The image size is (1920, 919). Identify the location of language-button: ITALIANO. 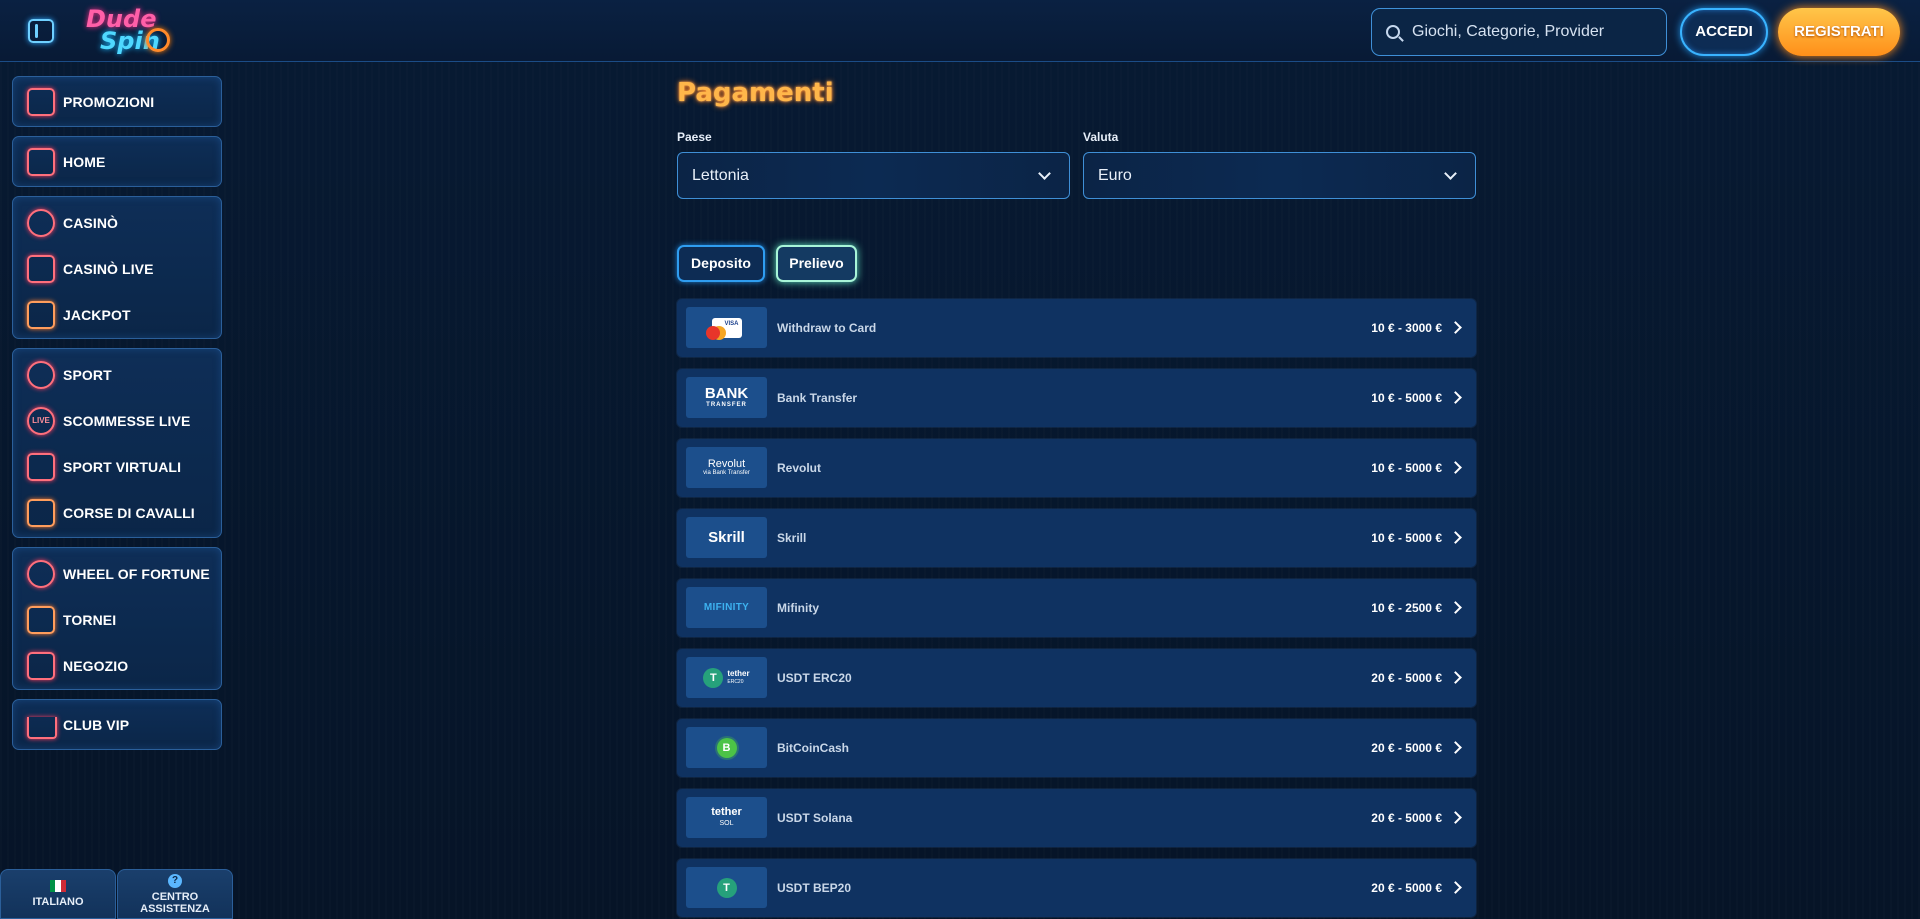
(58, 894).